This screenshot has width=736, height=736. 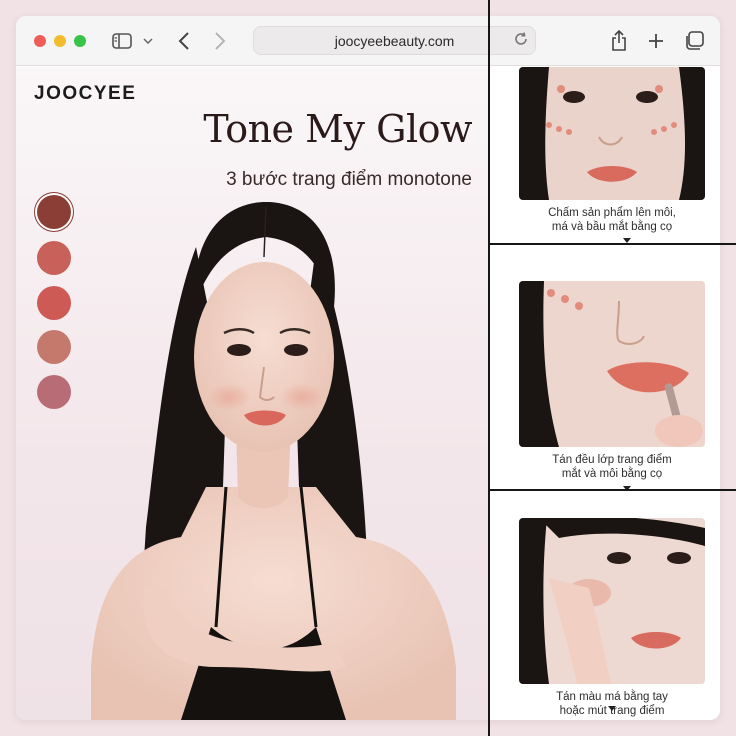 What do you see at coordinates (122, 41) in the screenshot?
I see `sidebar-icon` at bounding box center [122, 41].